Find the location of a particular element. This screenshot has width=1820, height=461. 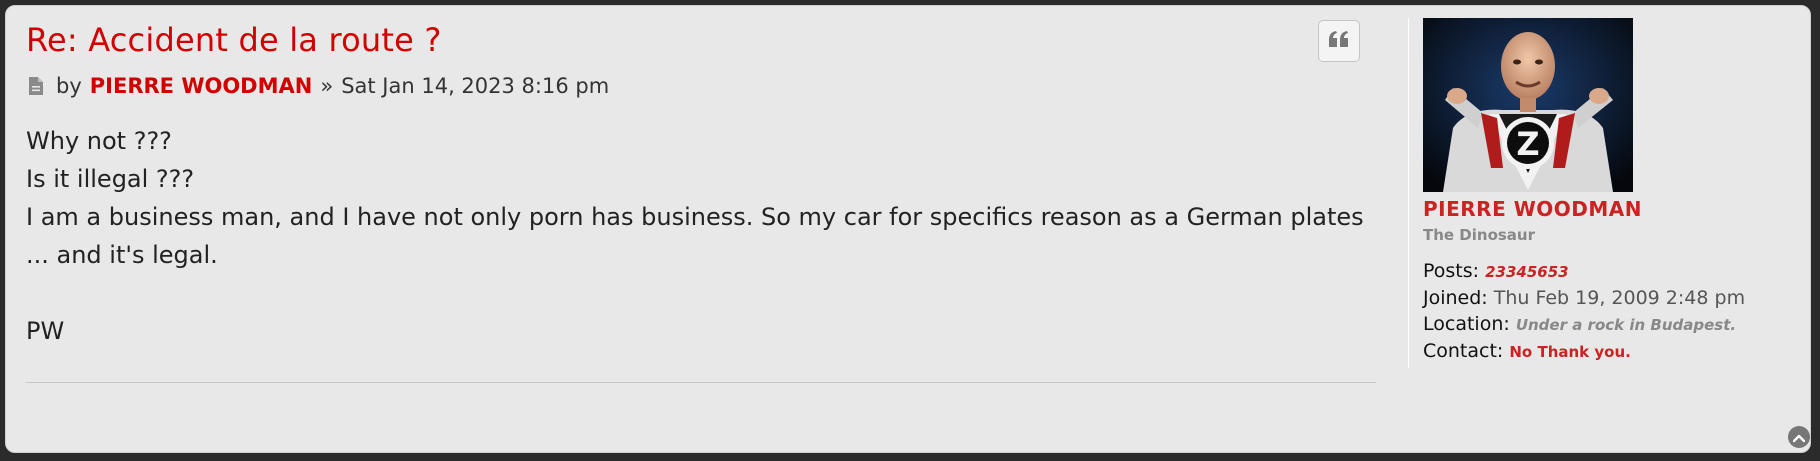

back-to-top-icon is located at coordinates (1799, 437).